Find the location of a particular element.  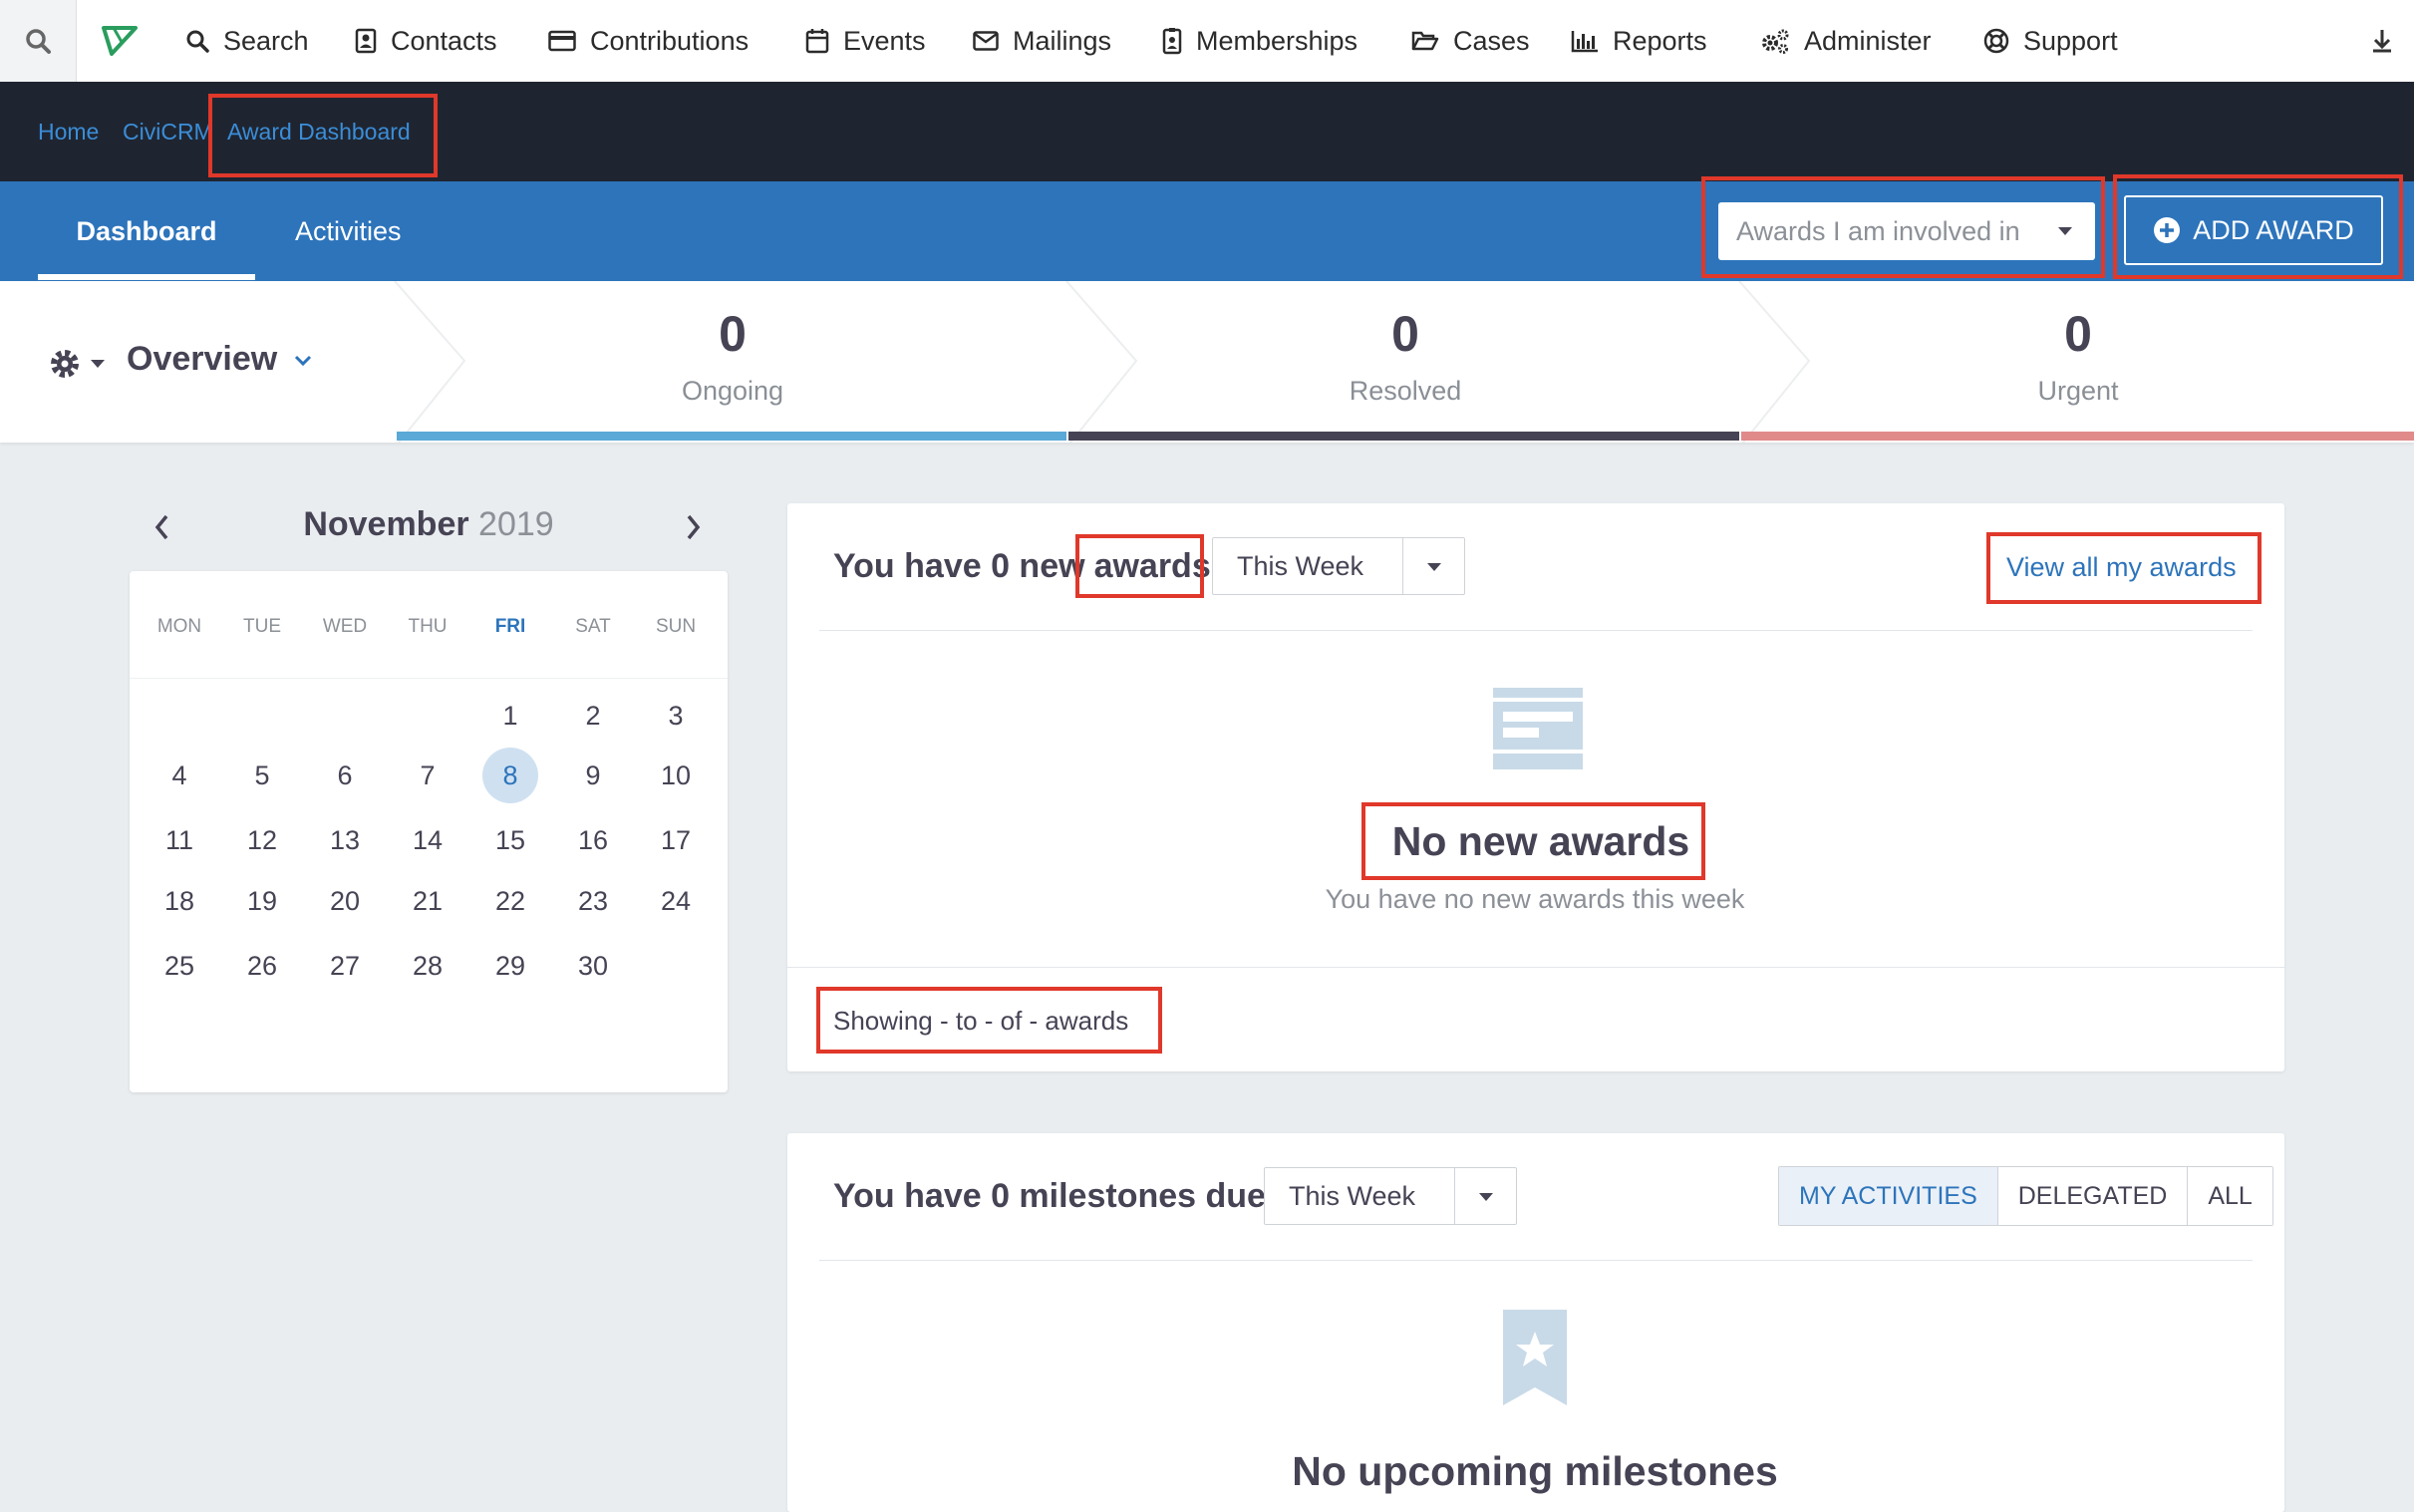

tab-activities: Activities is located at coordinates (348, 231).